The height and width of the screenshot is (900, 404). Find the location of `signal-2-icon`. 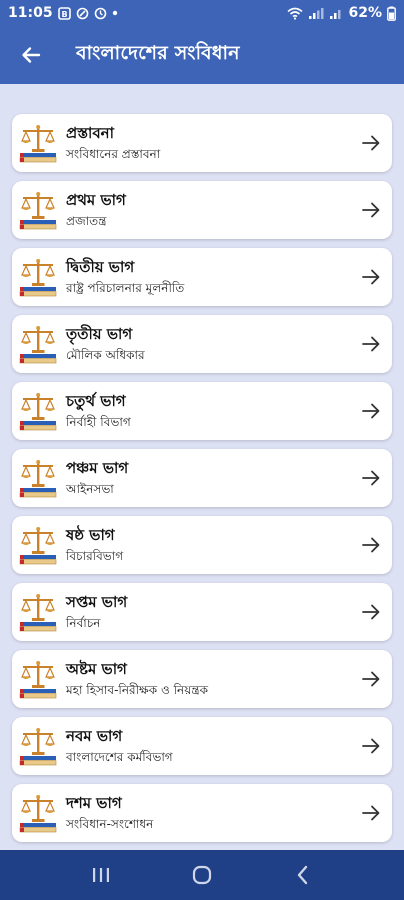

signal-2-icon is located at coordinates (336, 13).